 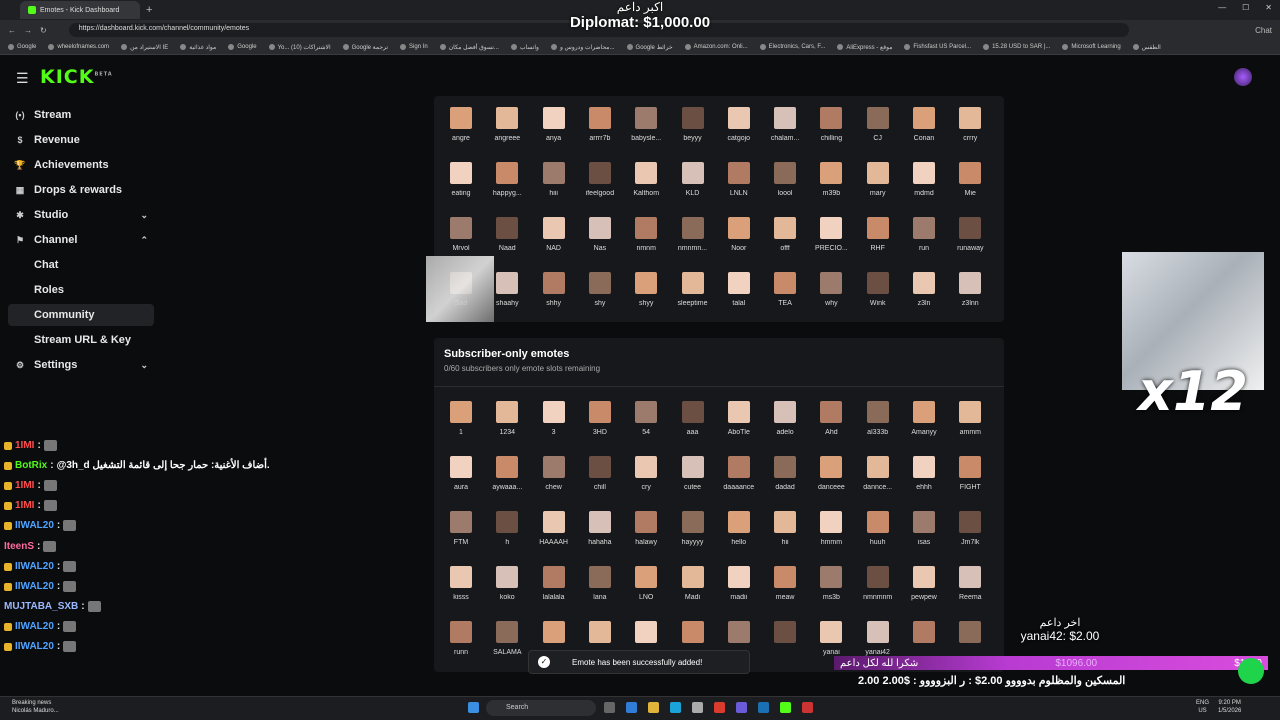 What do you see at coordinates (970, 528) in the screenshot?
I see `emote-item: Jm7lk` at bounding box center [970, 528].